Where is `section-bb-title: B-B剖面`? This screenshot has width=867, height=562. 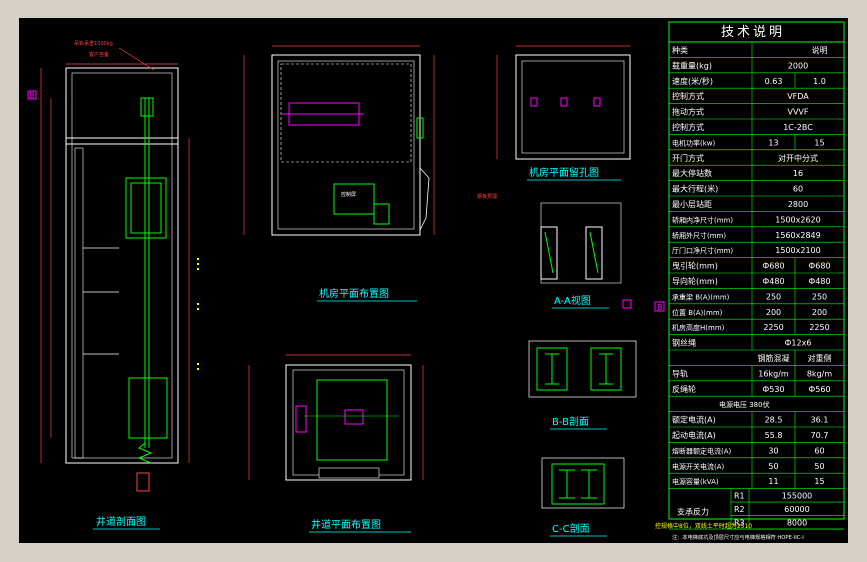 section-bb-title: B-B剖面 is located at coordinates (570, 421).